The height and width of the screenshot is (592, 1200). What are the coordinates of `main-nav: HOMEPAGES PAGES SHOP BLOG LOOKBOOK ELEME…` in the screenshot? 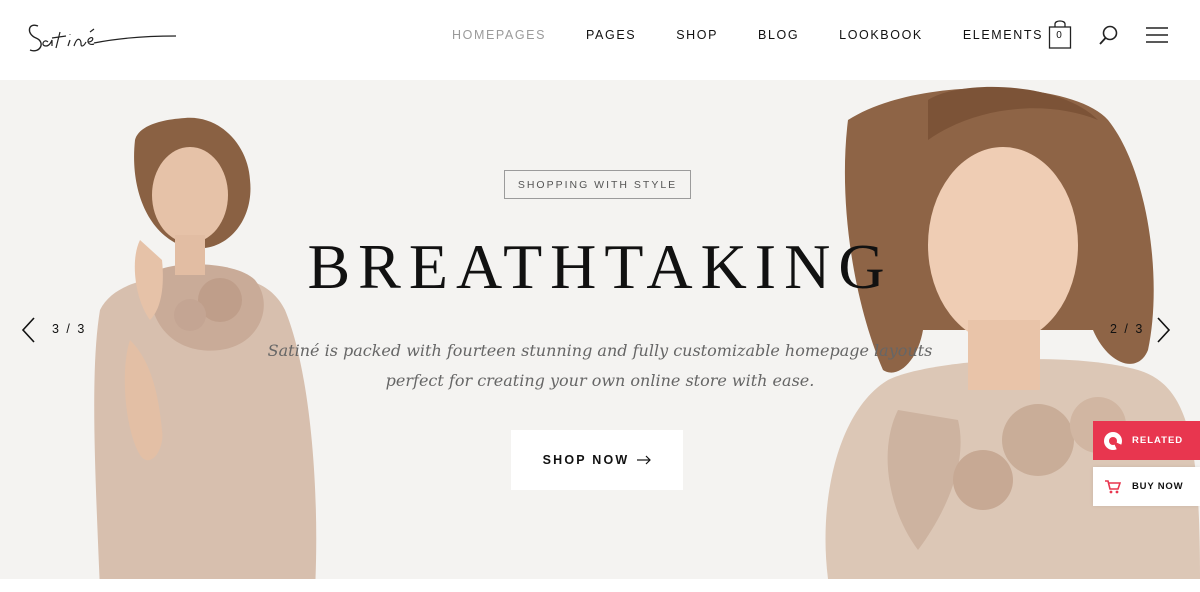 It's located at (747, 35).